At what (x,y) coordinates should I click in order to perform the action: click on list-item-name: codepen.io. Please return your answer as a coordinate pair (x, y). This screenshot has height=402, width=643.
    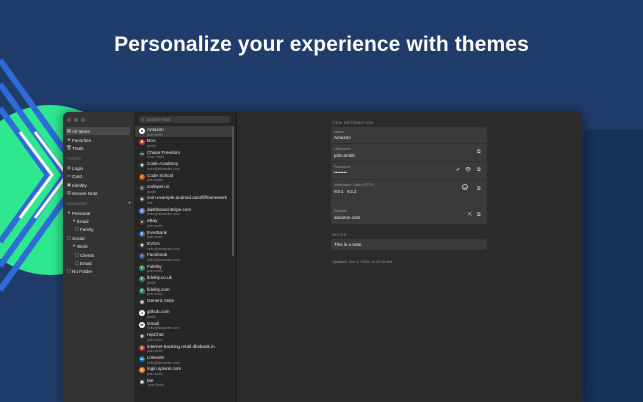
    Looking at the image, I should click on (158, 186).